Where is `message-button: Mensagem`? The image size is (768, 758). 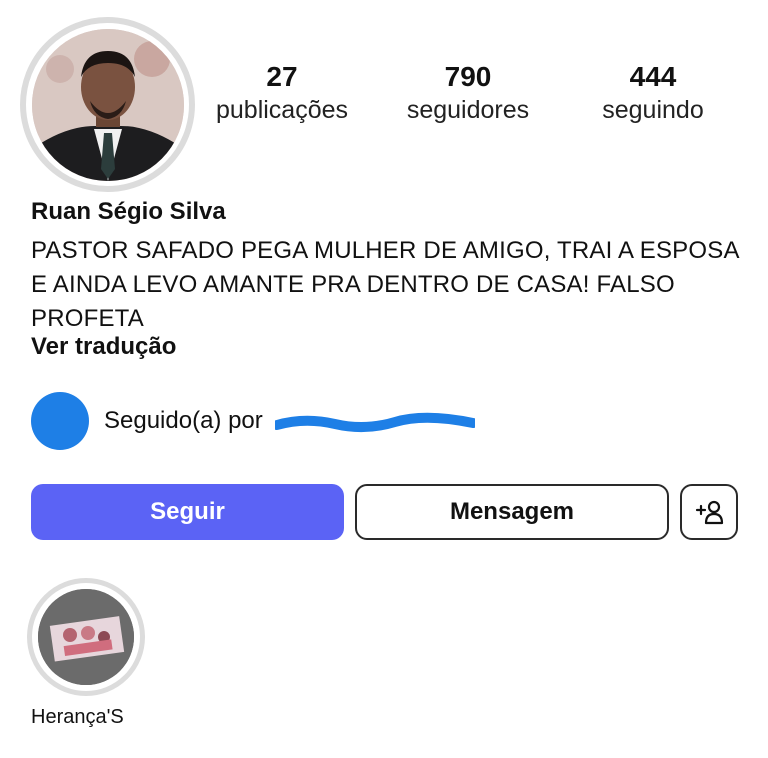 message-button: Mensagem is located at coordinates (512, 512).